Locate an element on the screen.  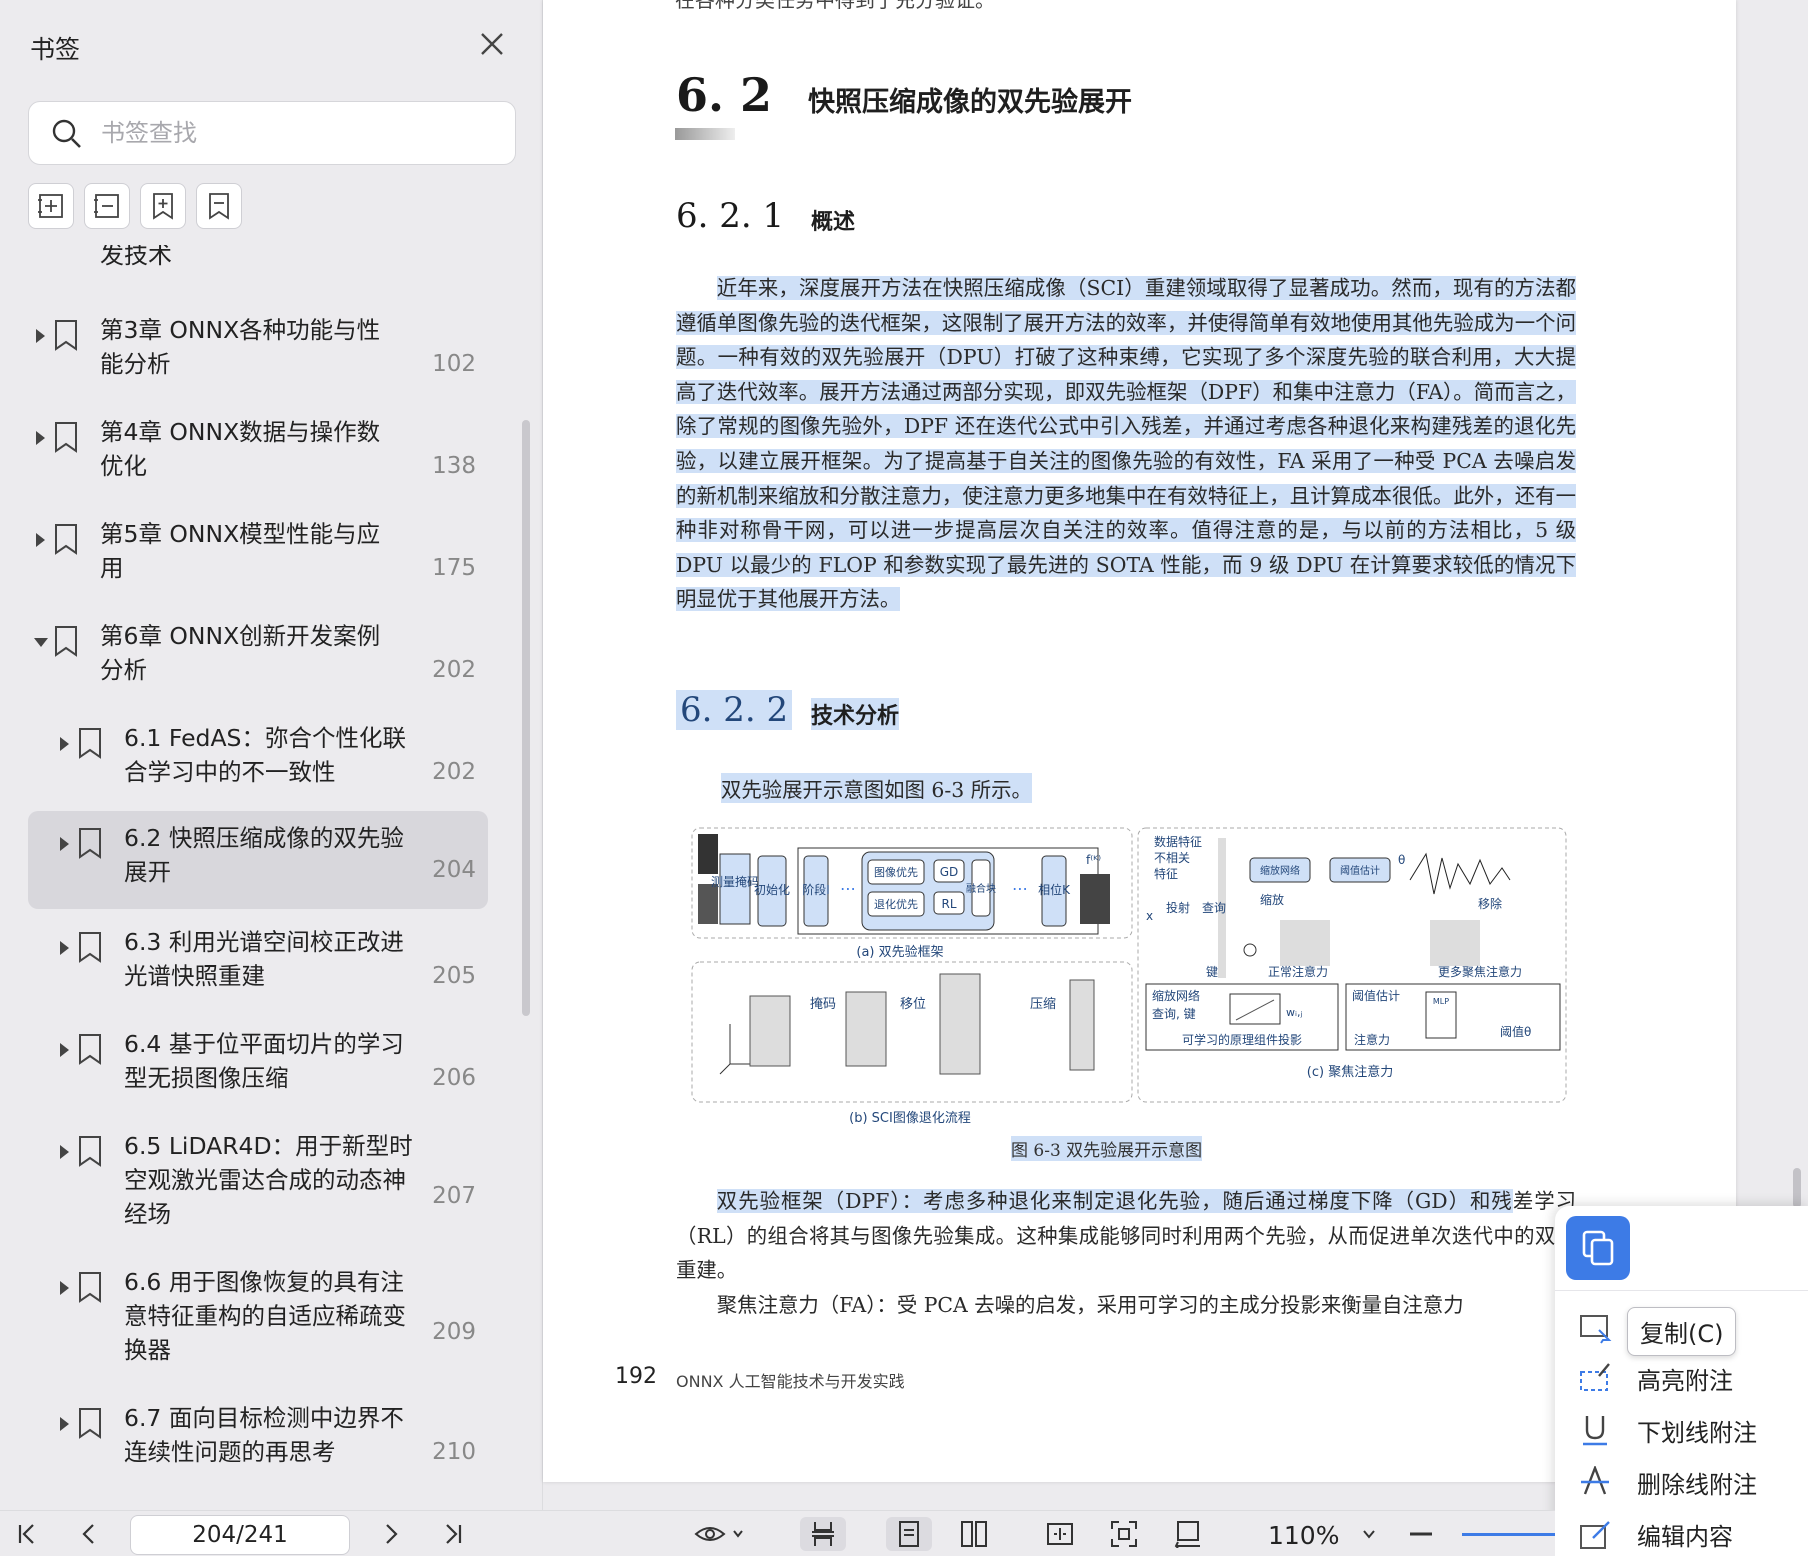
bookmark-label: 6.1 FedAS：弥合个性化联合学习中的不一致性 is located at coordinates (265, 755).